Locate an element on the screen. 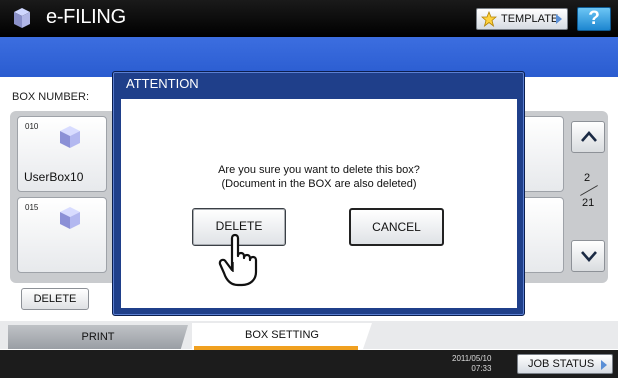  date-time: 2011/05/10 07:33 is located at coordinates (471, 364).